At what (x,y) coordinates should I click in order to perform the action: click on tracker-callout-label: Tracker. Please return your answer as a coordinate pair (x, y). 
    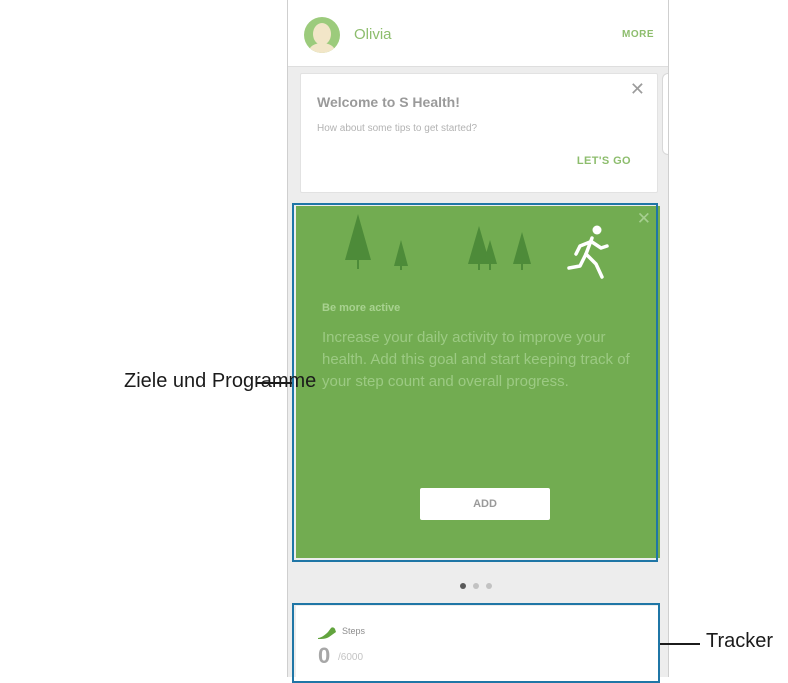
    Looking at the image, I should click on (740, 641).